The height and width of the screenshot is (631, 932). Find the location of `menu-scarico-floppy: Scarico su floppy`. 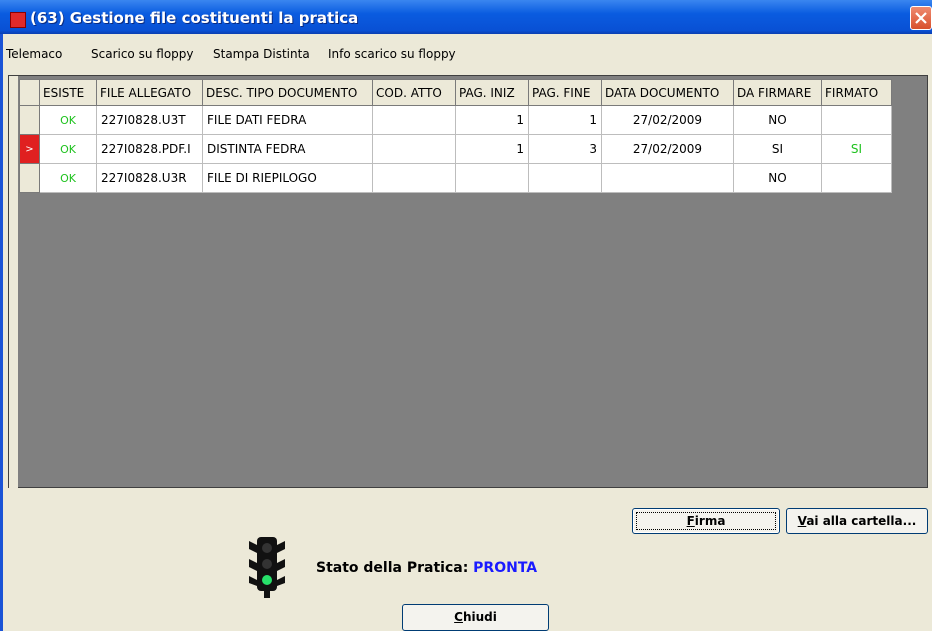

menu-scarico-floppy: Scarico su floppy is located at coordinates (142, 54).